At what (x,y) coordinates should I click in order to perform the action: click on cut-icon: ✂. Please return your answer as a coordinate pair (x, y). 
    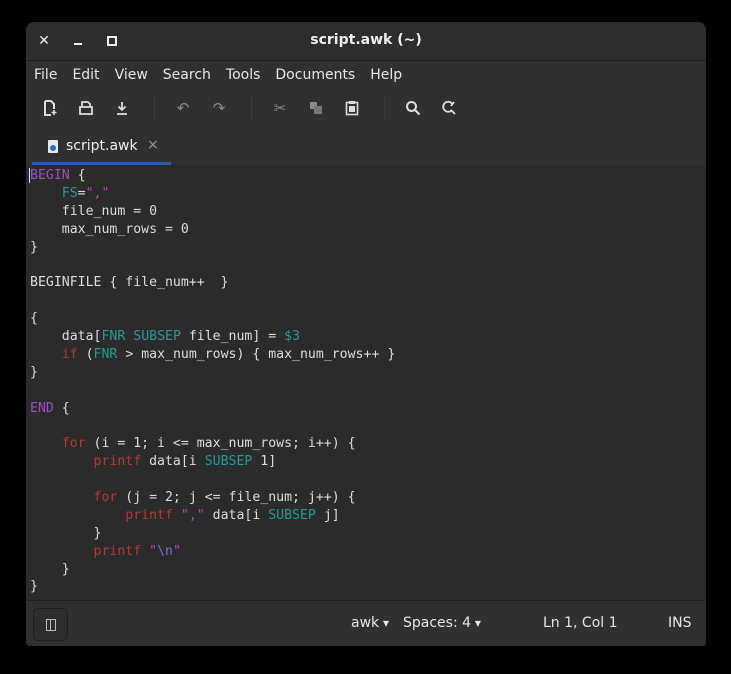
    Looking at the image, I should click on (280, 108).